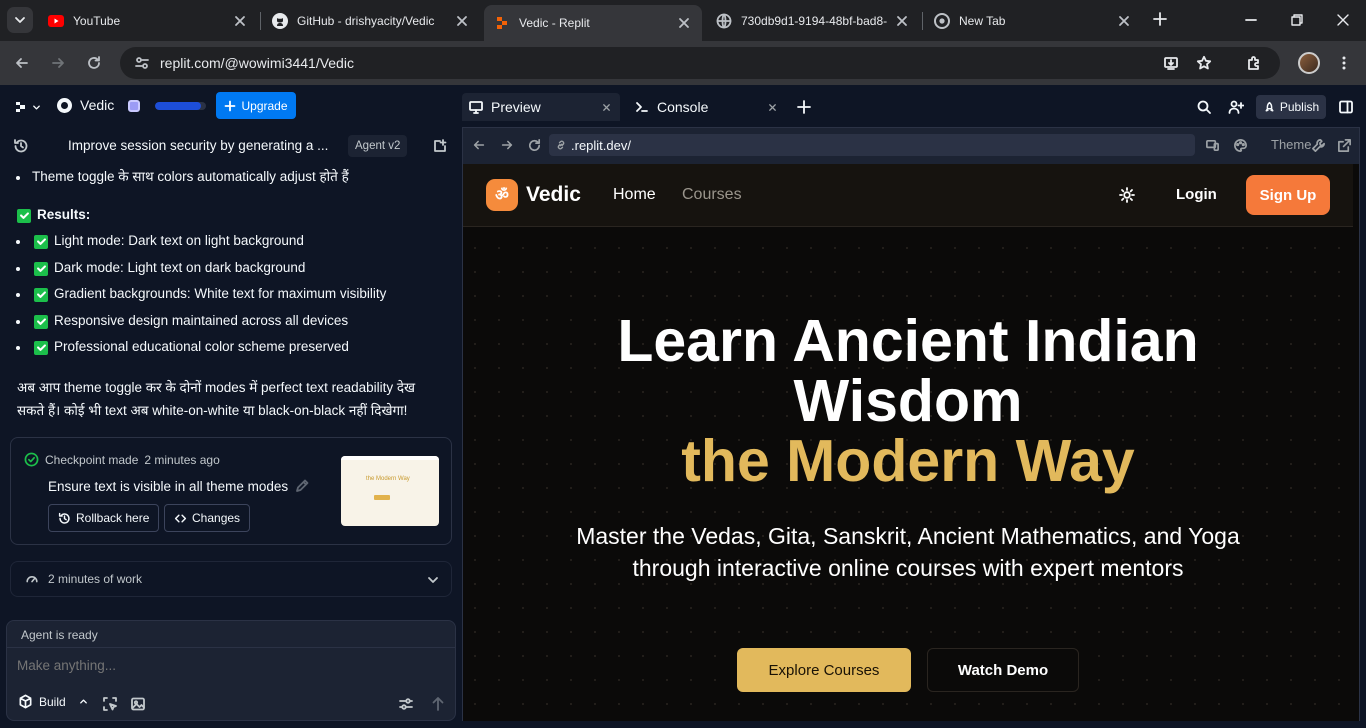 The image size is (1366, 728). I want to click on tab-title: GitHub - drishyacity/Vedic, so click(366, 20).